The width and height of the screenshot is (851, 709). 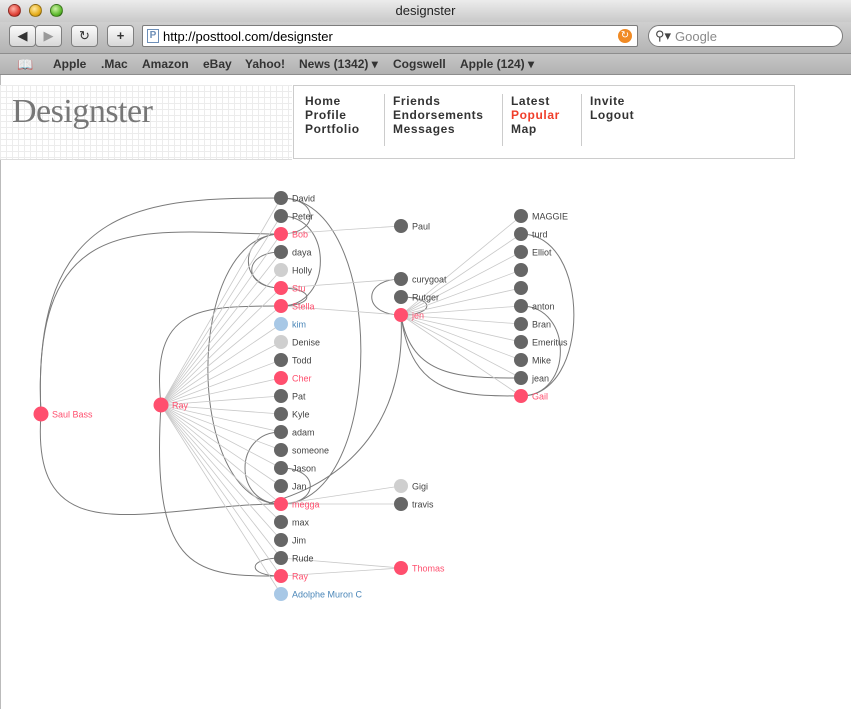 I want to click on graph-node-label: max, so click(x=301, y=523).